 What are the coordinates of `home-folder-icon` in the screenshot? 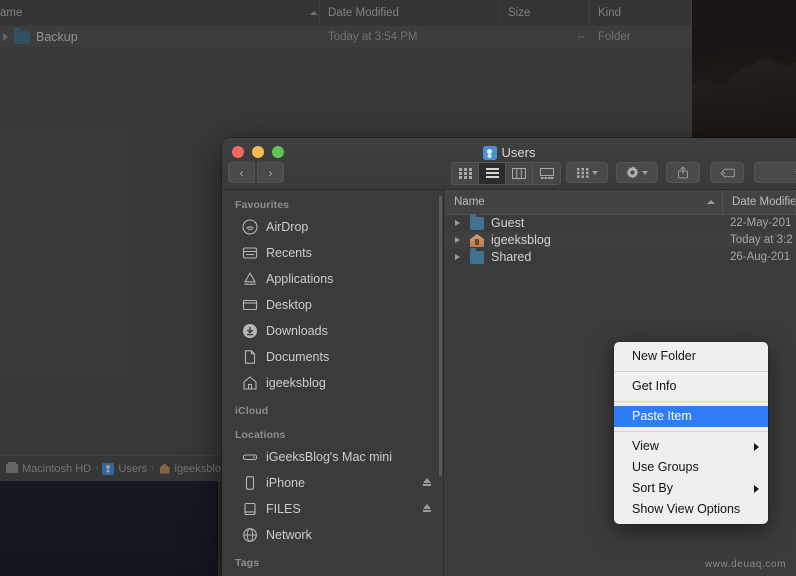 It's located at (165, 469).